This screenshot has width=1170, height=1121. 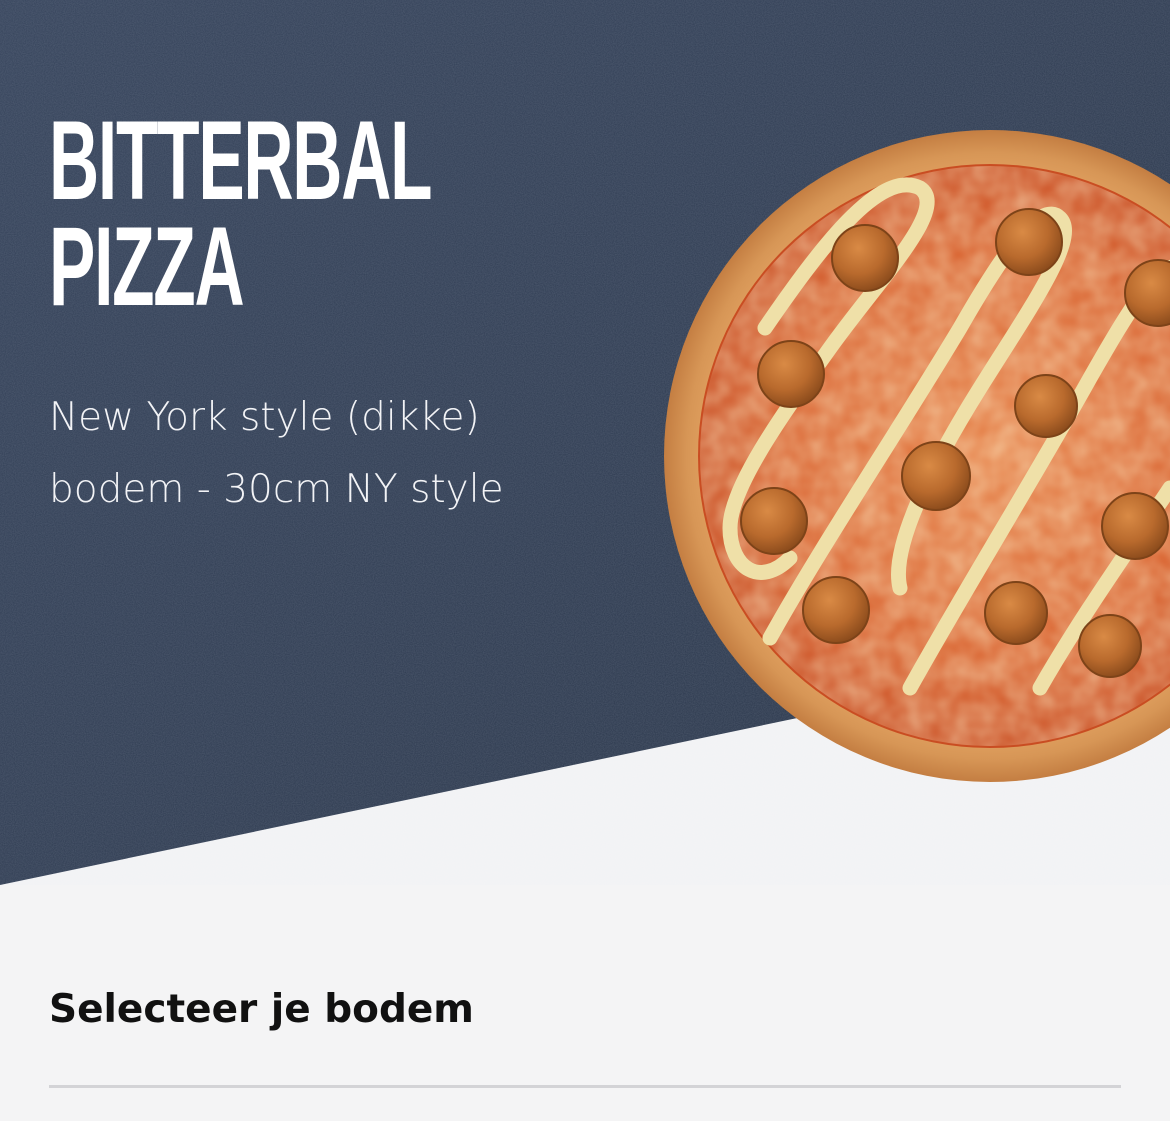 What do you see at coordinates (241, 160) in the screenshot?
I see `product-title-line-1: BITTERBAL` at bounding box center [241, 160].